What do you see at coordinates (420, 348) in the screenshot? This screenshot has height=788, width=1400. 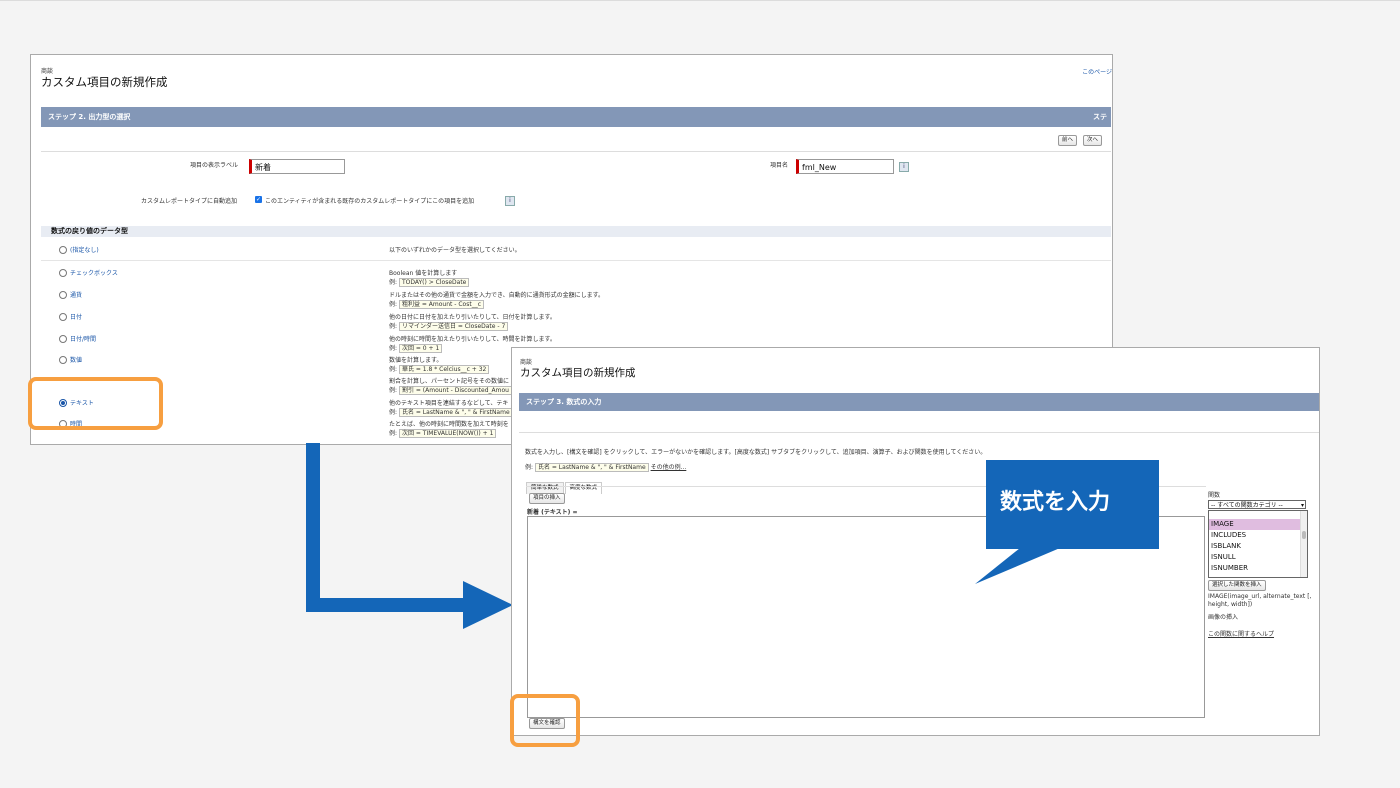 I see `example-code: 次回 = 0 + 1` at bounding box center [420, 348].